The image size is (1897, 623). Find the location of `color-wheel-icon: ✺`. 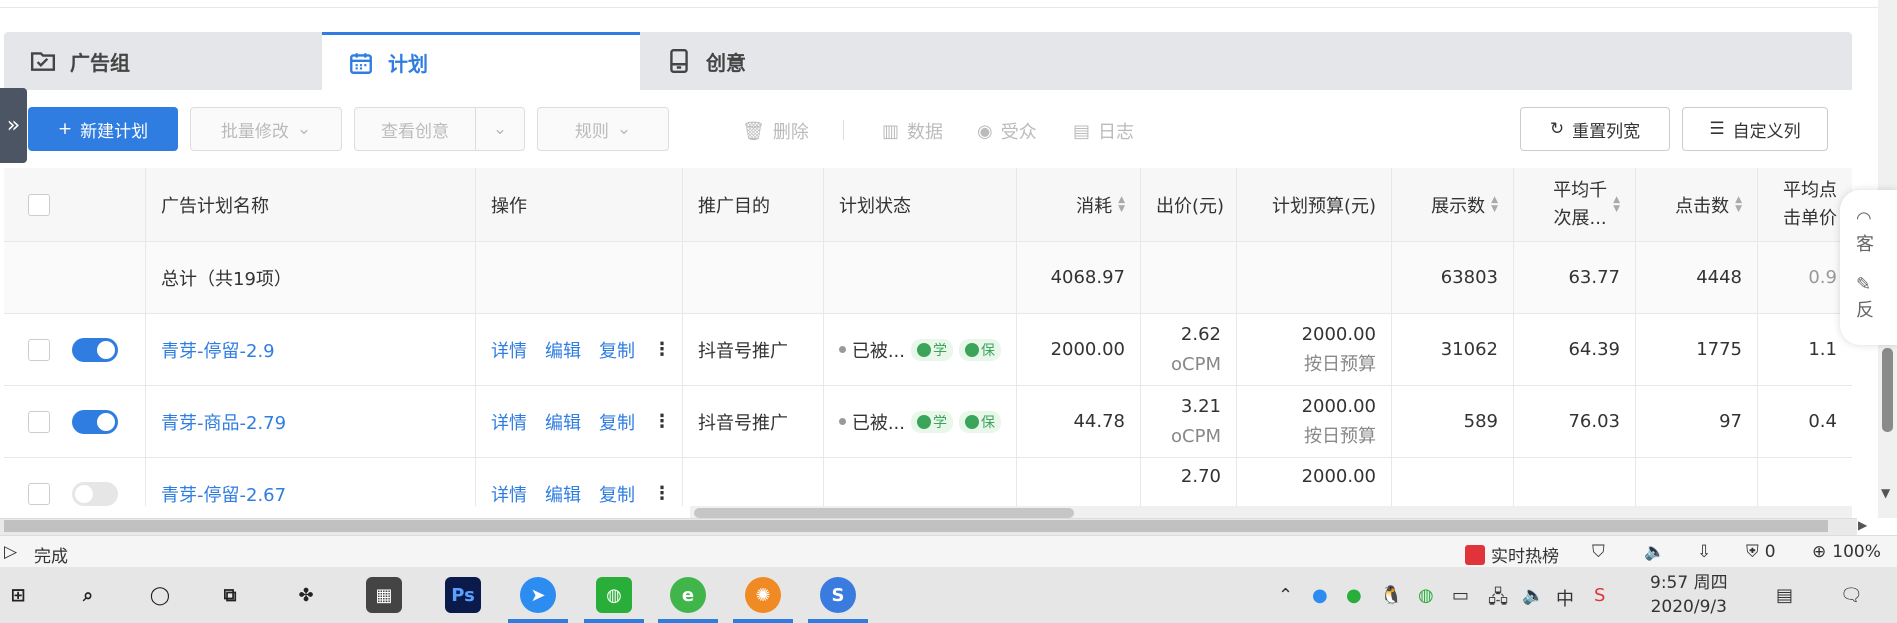

color-wheel-icon: ✺ is located at coordinates (763, 595).